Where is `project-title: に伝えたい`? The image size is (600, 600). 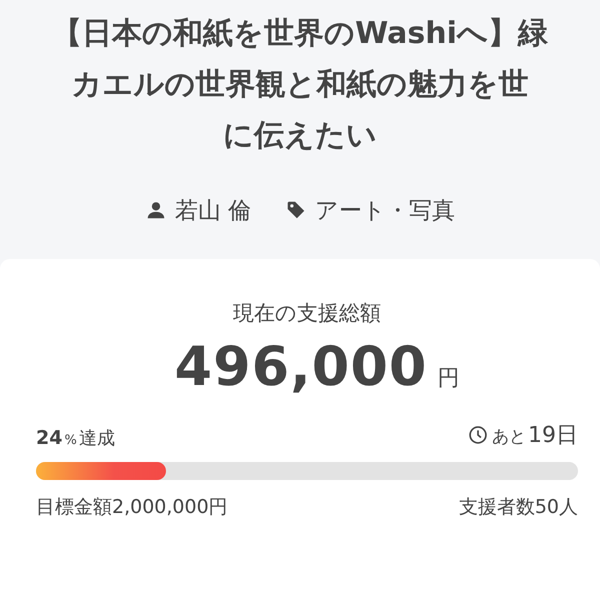
project-title: に伝えたい is located at coordinates (300, 136).